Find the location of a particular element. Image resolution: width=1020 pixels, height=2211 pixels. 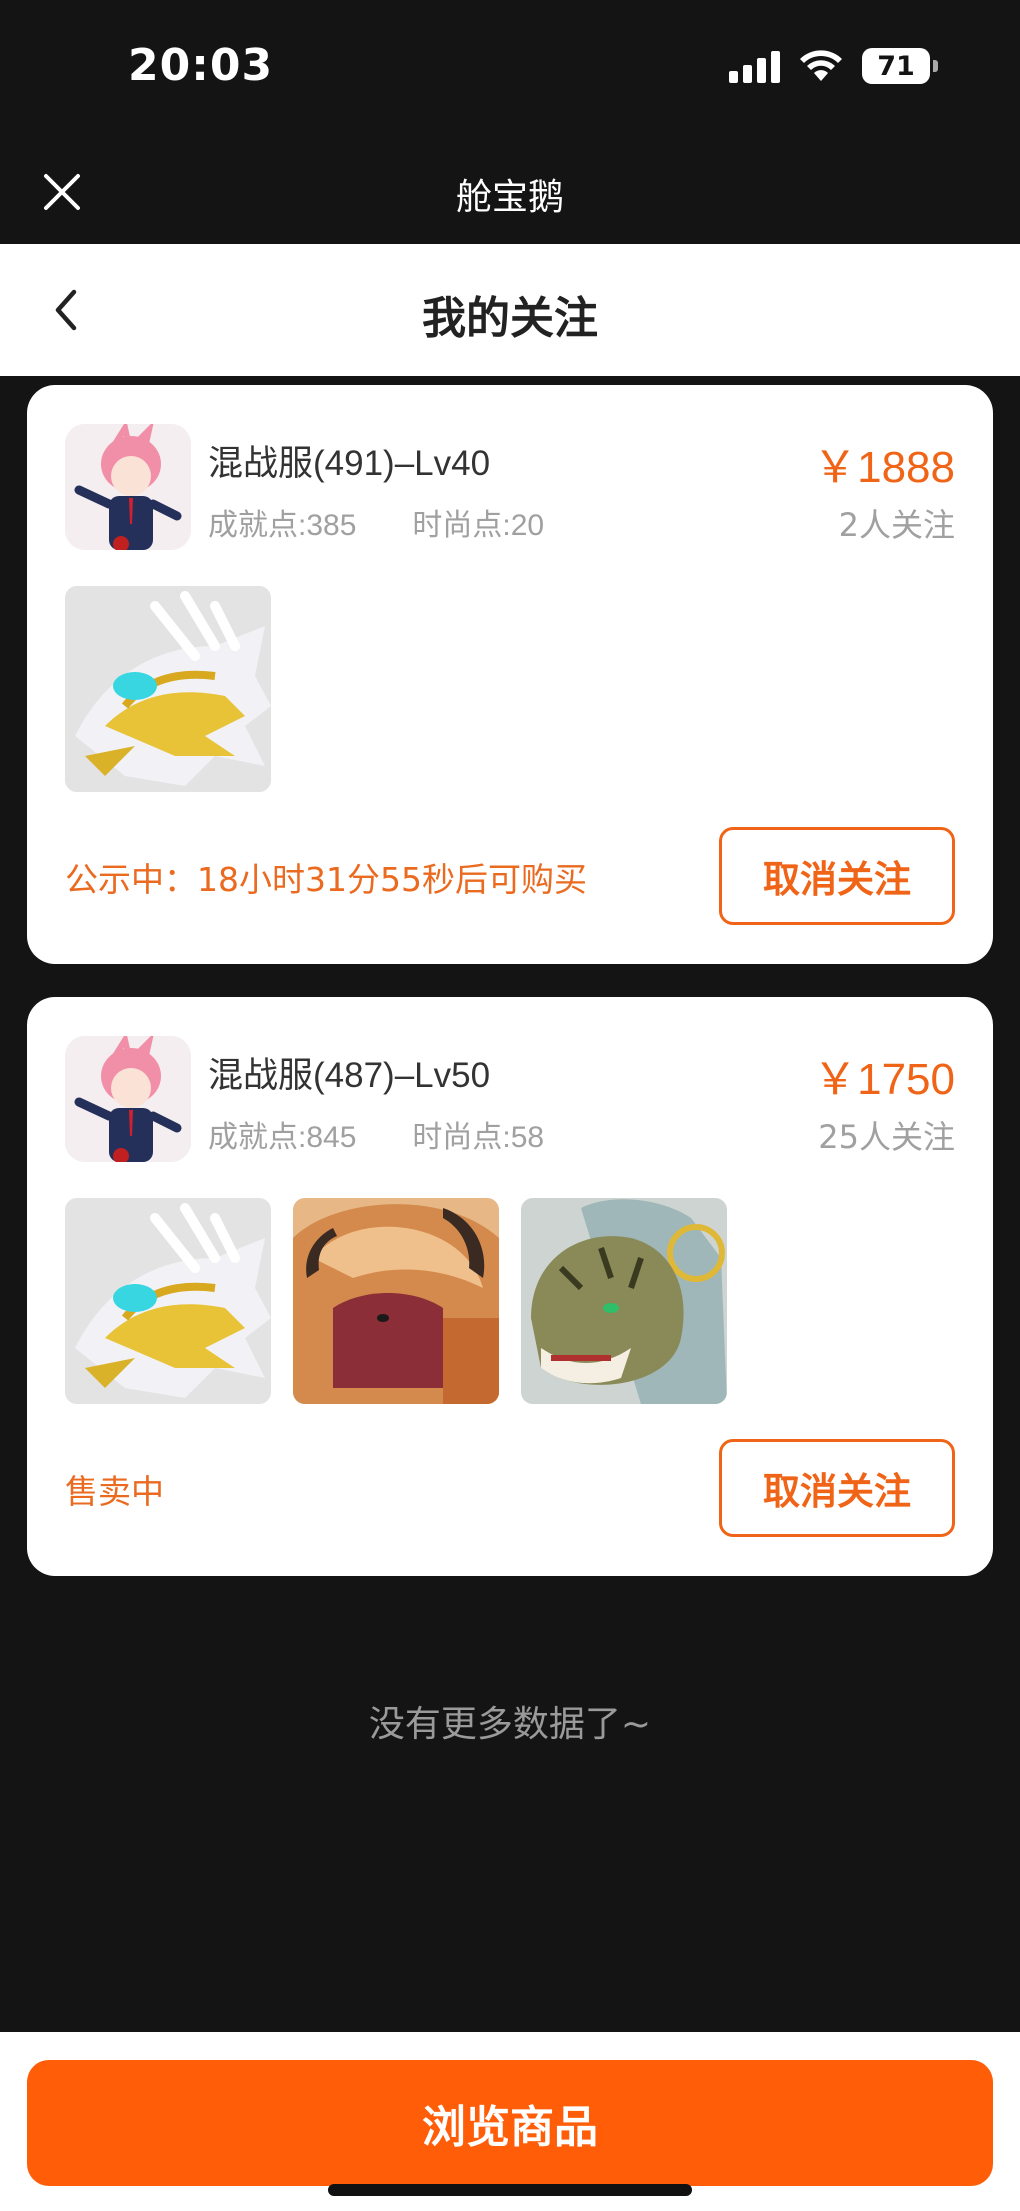

status-bar: 20:03 71 is located at coordinates (510, 70).